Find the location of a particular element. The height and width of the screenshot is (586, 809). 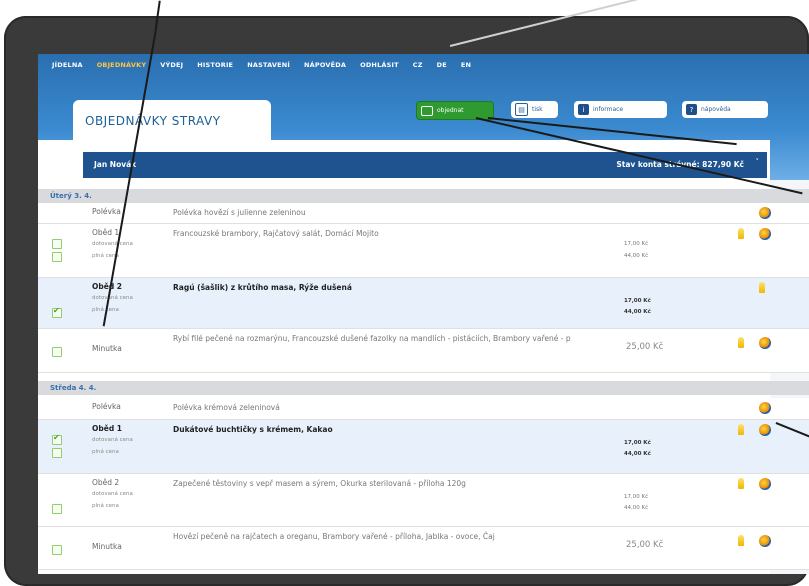

order-button: objednat is located at coordinates (455, 110).